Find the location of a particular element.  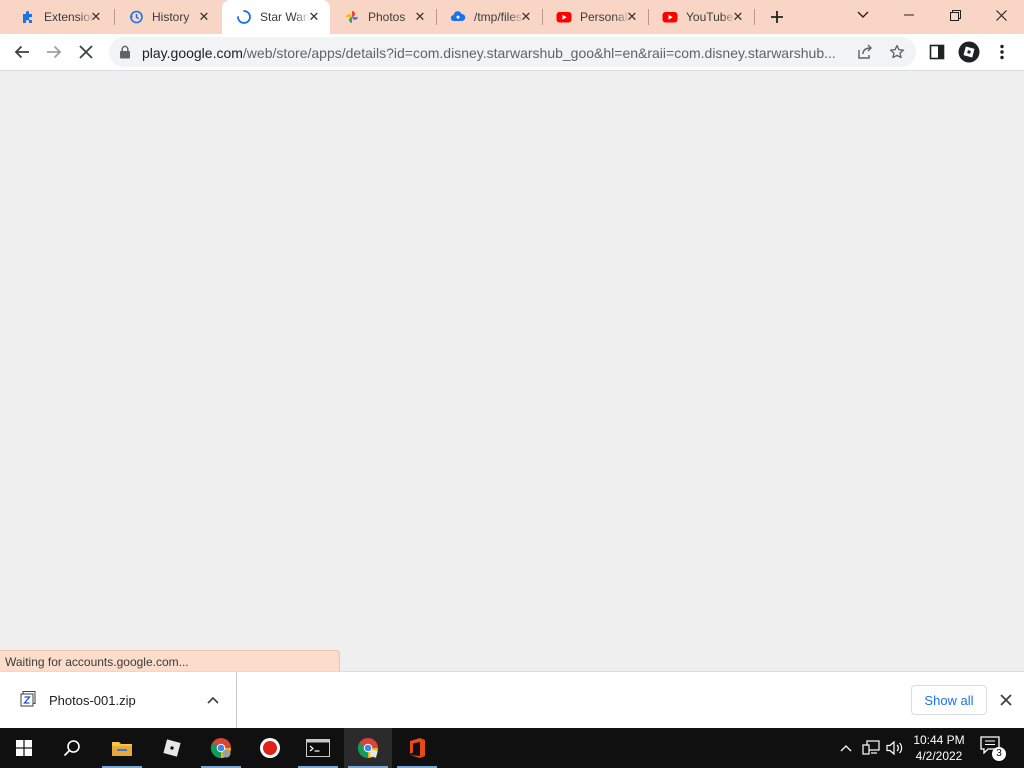

office-icon is located at coordinates (417, 748).